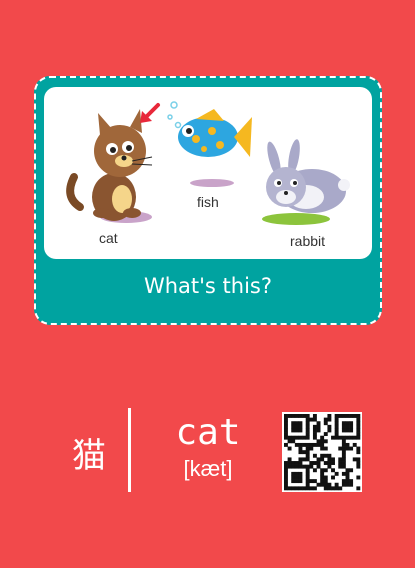 This screenshot has height=568, width=415. Describe the element at coordinates (89, 456) in the screenshot. I see `chinese-character: 猫` at that location.